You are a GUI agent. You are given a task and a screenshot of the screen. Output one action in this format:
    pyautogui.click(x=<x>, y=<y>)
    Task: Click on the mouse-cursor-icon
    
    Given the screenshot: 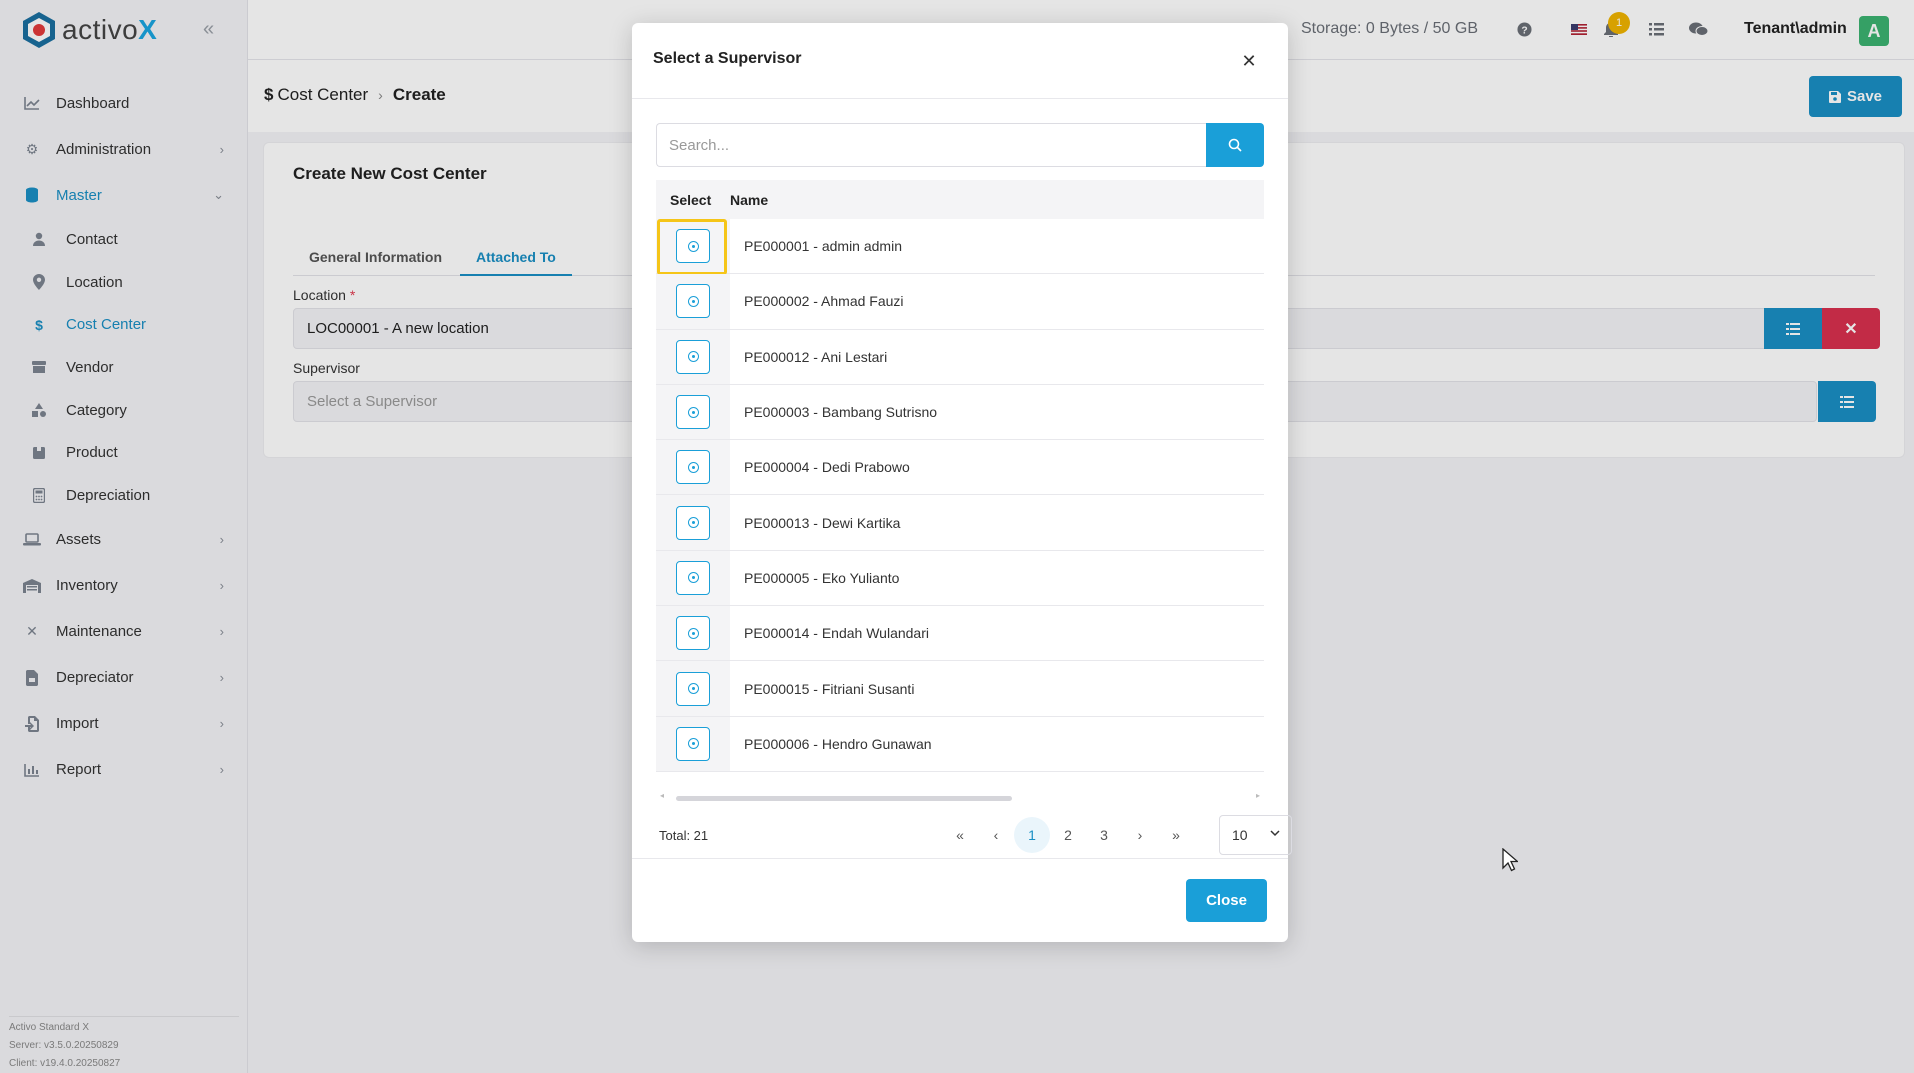 What is the action you would take?
    pyautogui.click(x=1511, y=862)
    